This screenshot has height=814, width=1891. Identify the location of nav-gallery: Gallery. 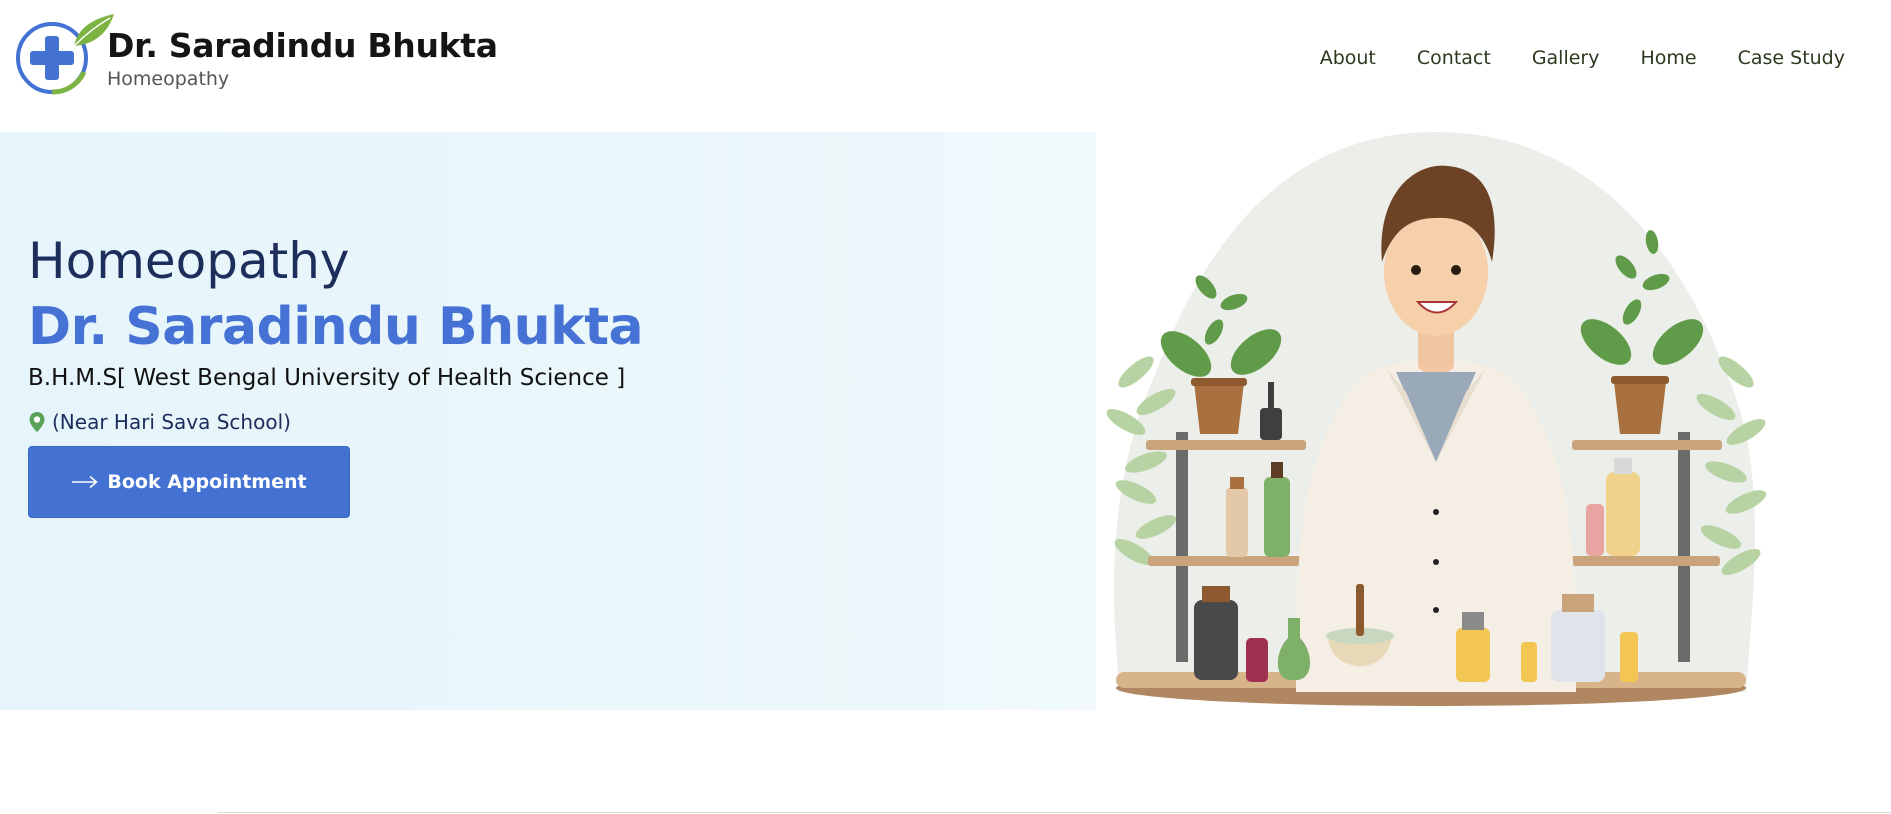
(1566, 58).